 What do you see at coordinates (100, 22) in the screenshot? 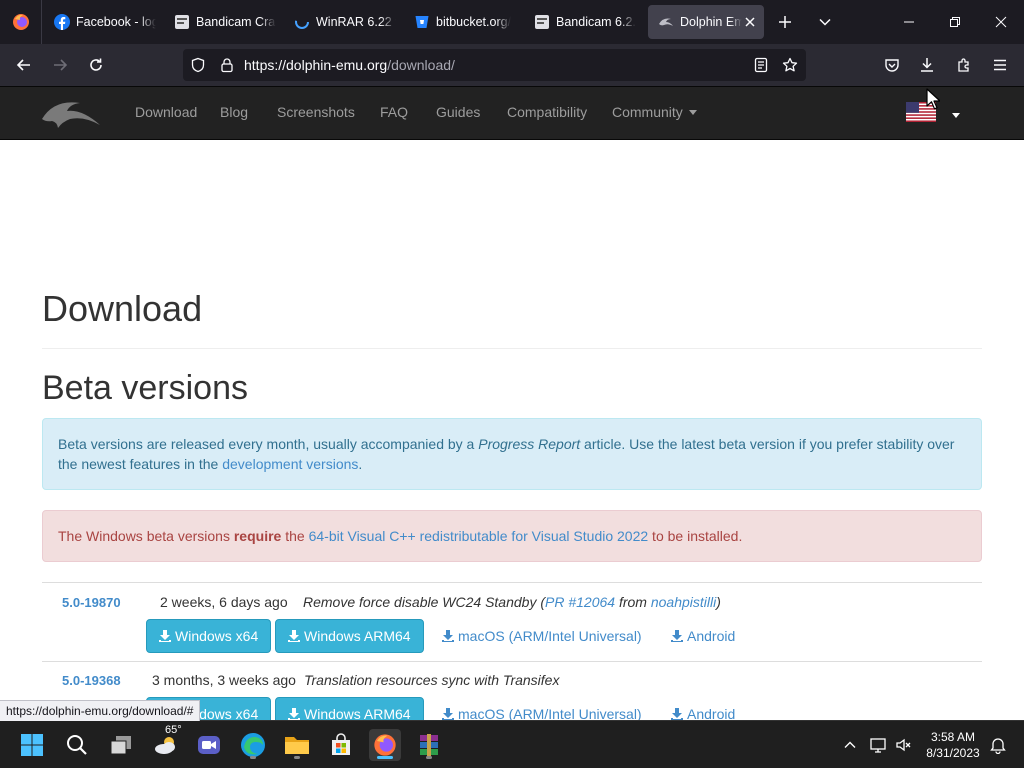
I see `tab-facebook: Facebook - log in or sign up` at bounding box center [100, 22].